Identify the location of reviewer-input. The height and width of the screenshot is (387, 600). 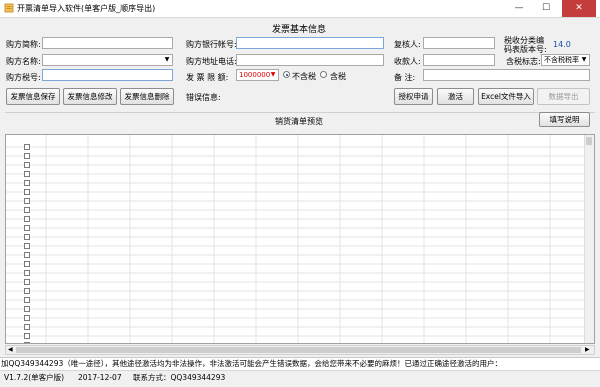
(459, 43).